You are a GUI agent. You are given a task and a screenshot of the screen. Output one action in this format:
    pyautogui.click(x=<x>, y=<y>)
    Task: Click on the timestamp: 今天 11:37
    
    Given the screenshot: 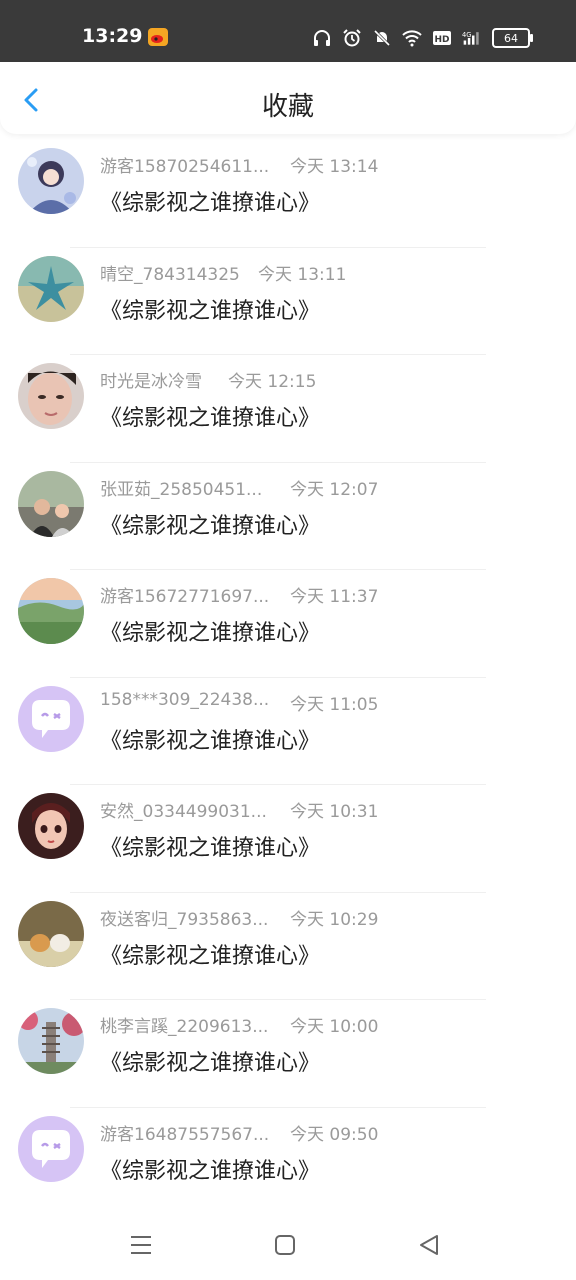 What is the action you would take?
    pyautogui.click(x=334, y=597)
    